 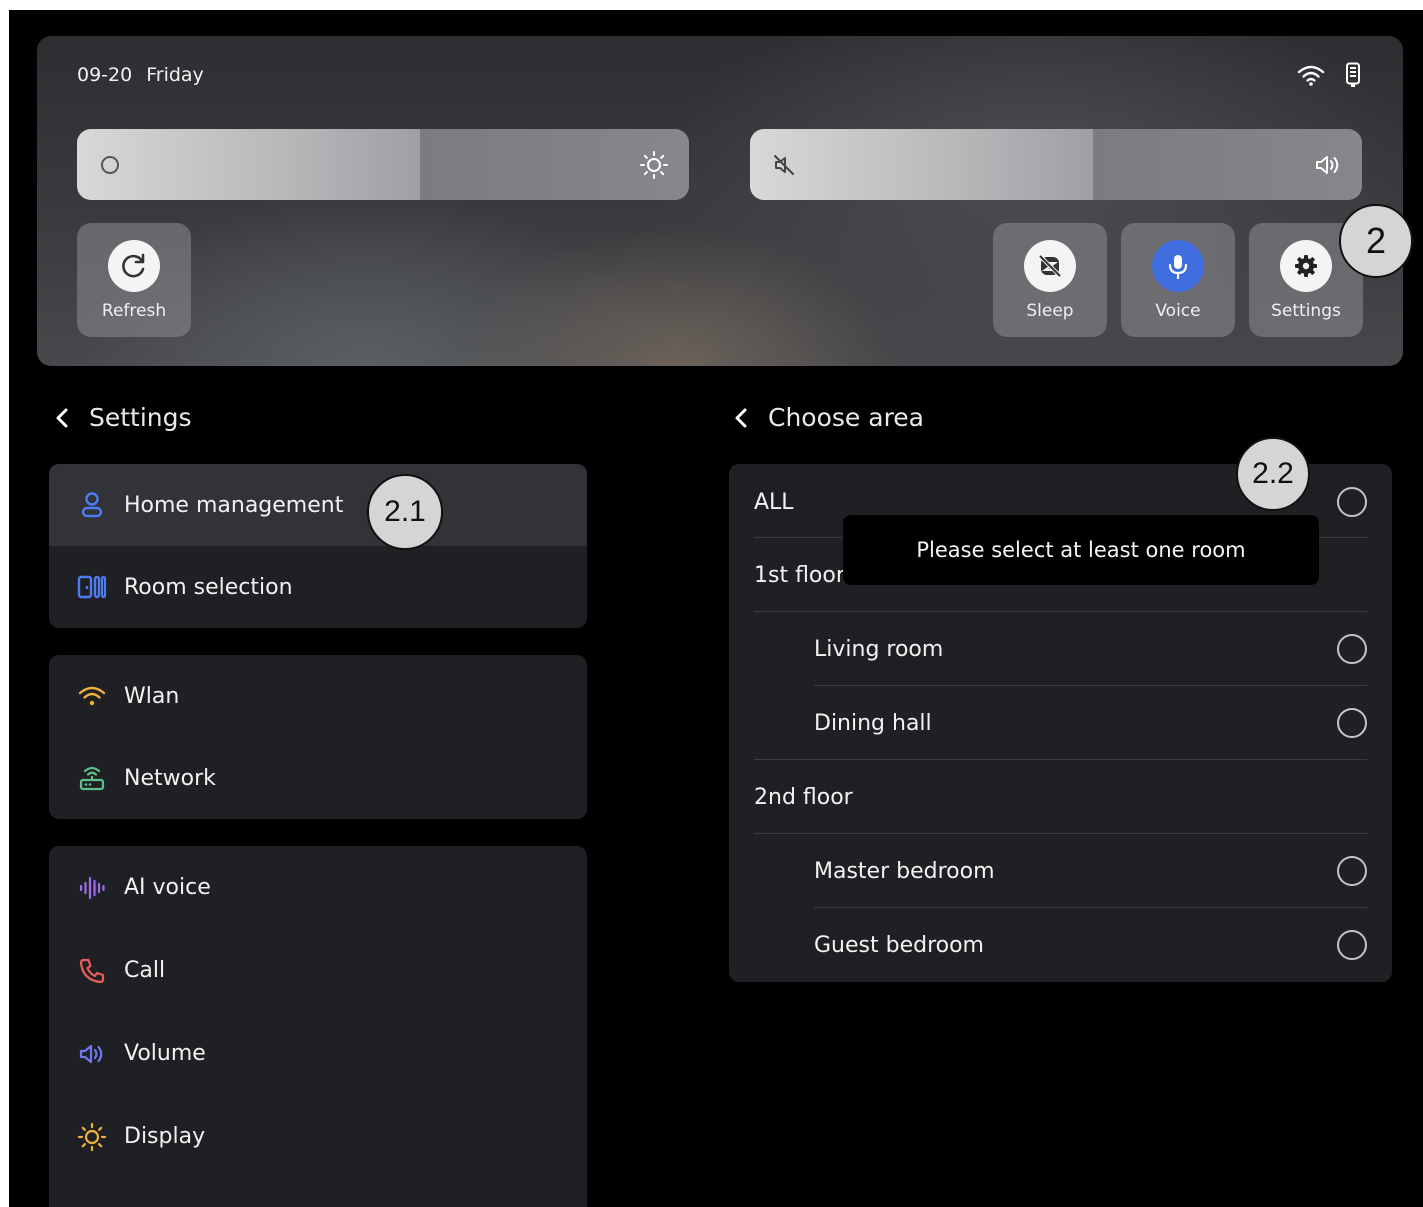 I want to click on phone-icon, so click(x=92, y=971).